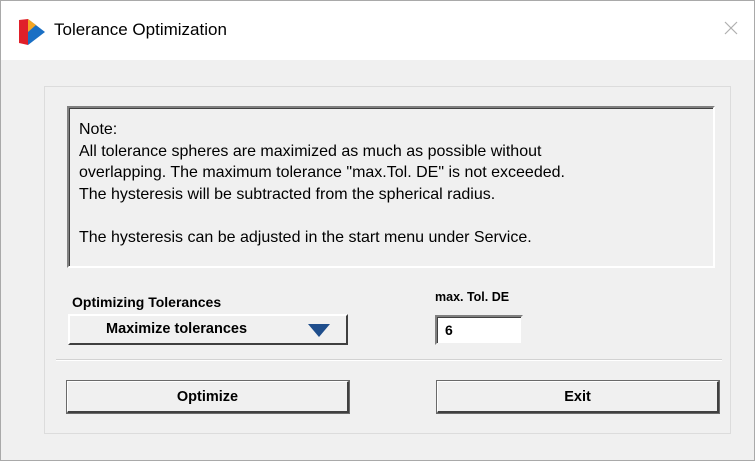 The width and height of the screenshot is (755, 461). I want to click on dropdown-selected-value: Maximize tolerances, so click(177, 329).